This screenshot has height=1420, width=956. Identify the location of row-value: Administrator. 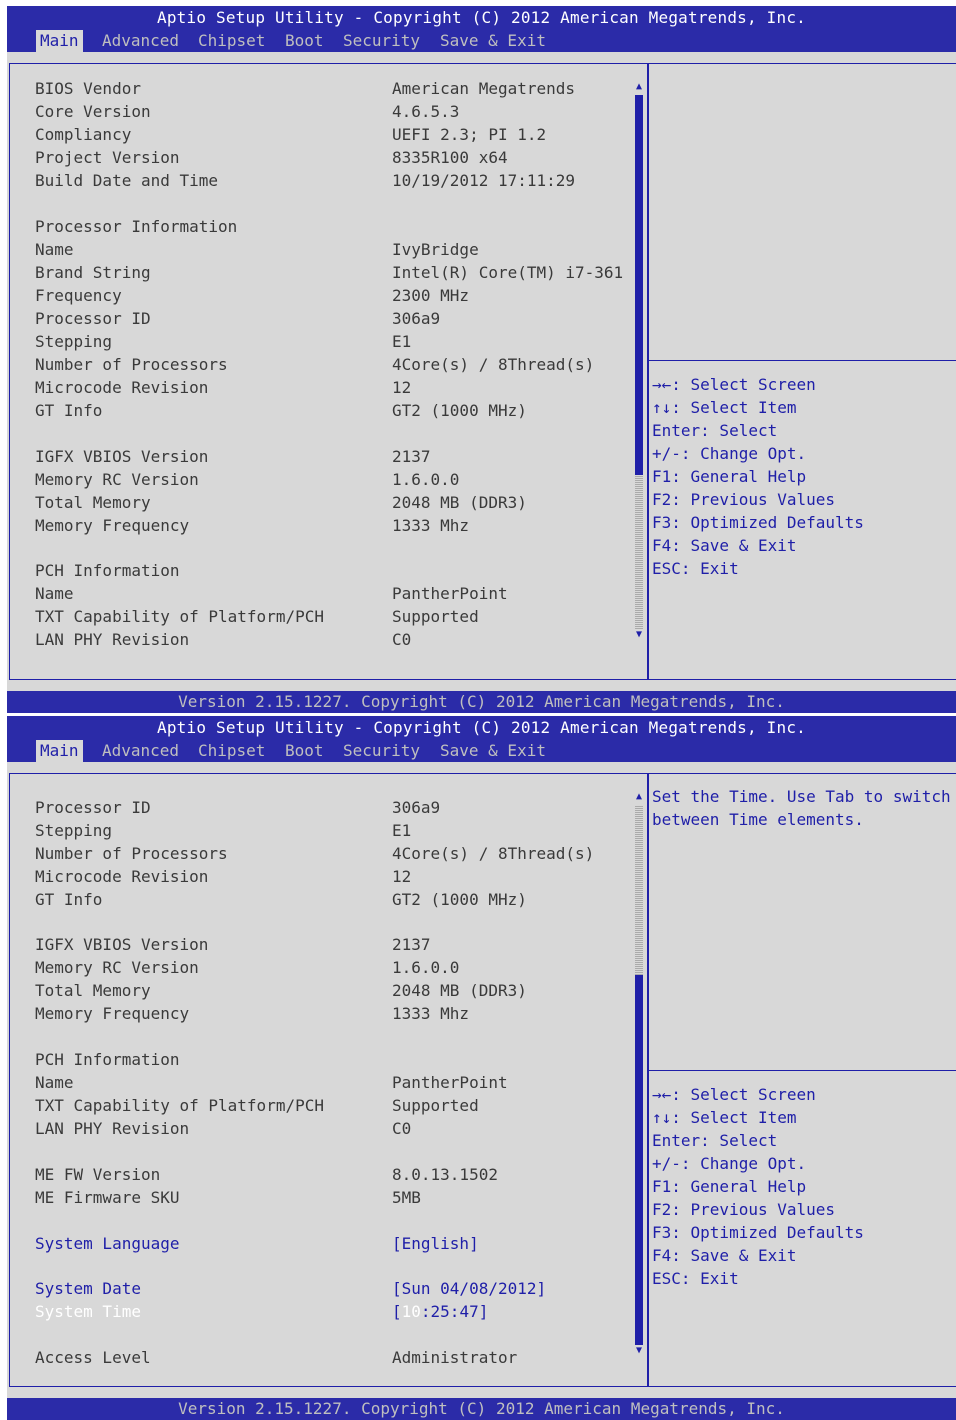
(455, 1357).